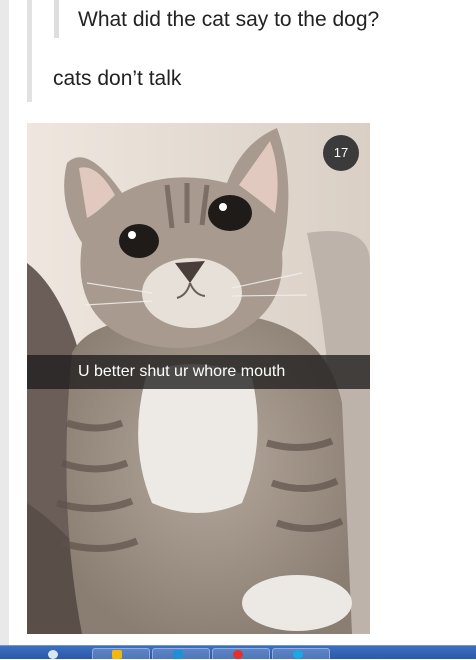 The height and width of the screenshot is (660, 476). What do you see at coordinates (229, 19) in the screenshot?
I see `quoted-question-text: What did the cat say to the dog?` at bounding box center [229, 19].